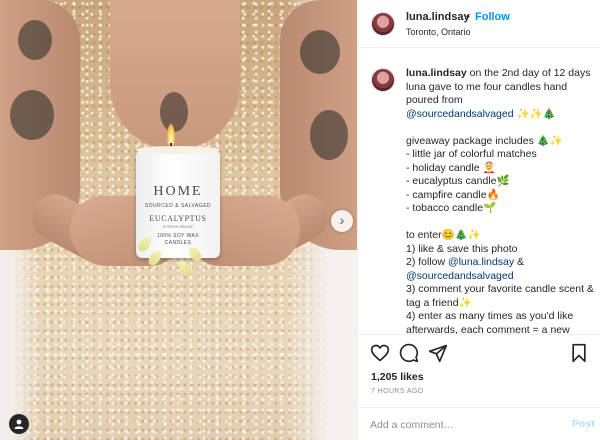 The width and height of the screenshot is (600, 440). I want to click on likes-count: 1,205 likes, so click(397, 377).